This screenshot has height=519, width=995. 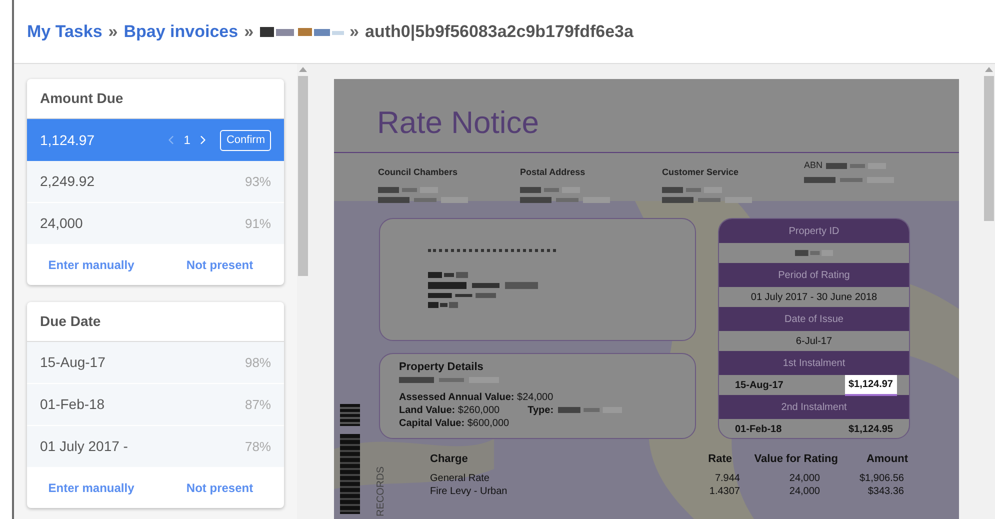 What do you see at coordinates (245, 140) in the screenshot?
I see `confirm-button: Confirm` at bounding box center [245, 140].